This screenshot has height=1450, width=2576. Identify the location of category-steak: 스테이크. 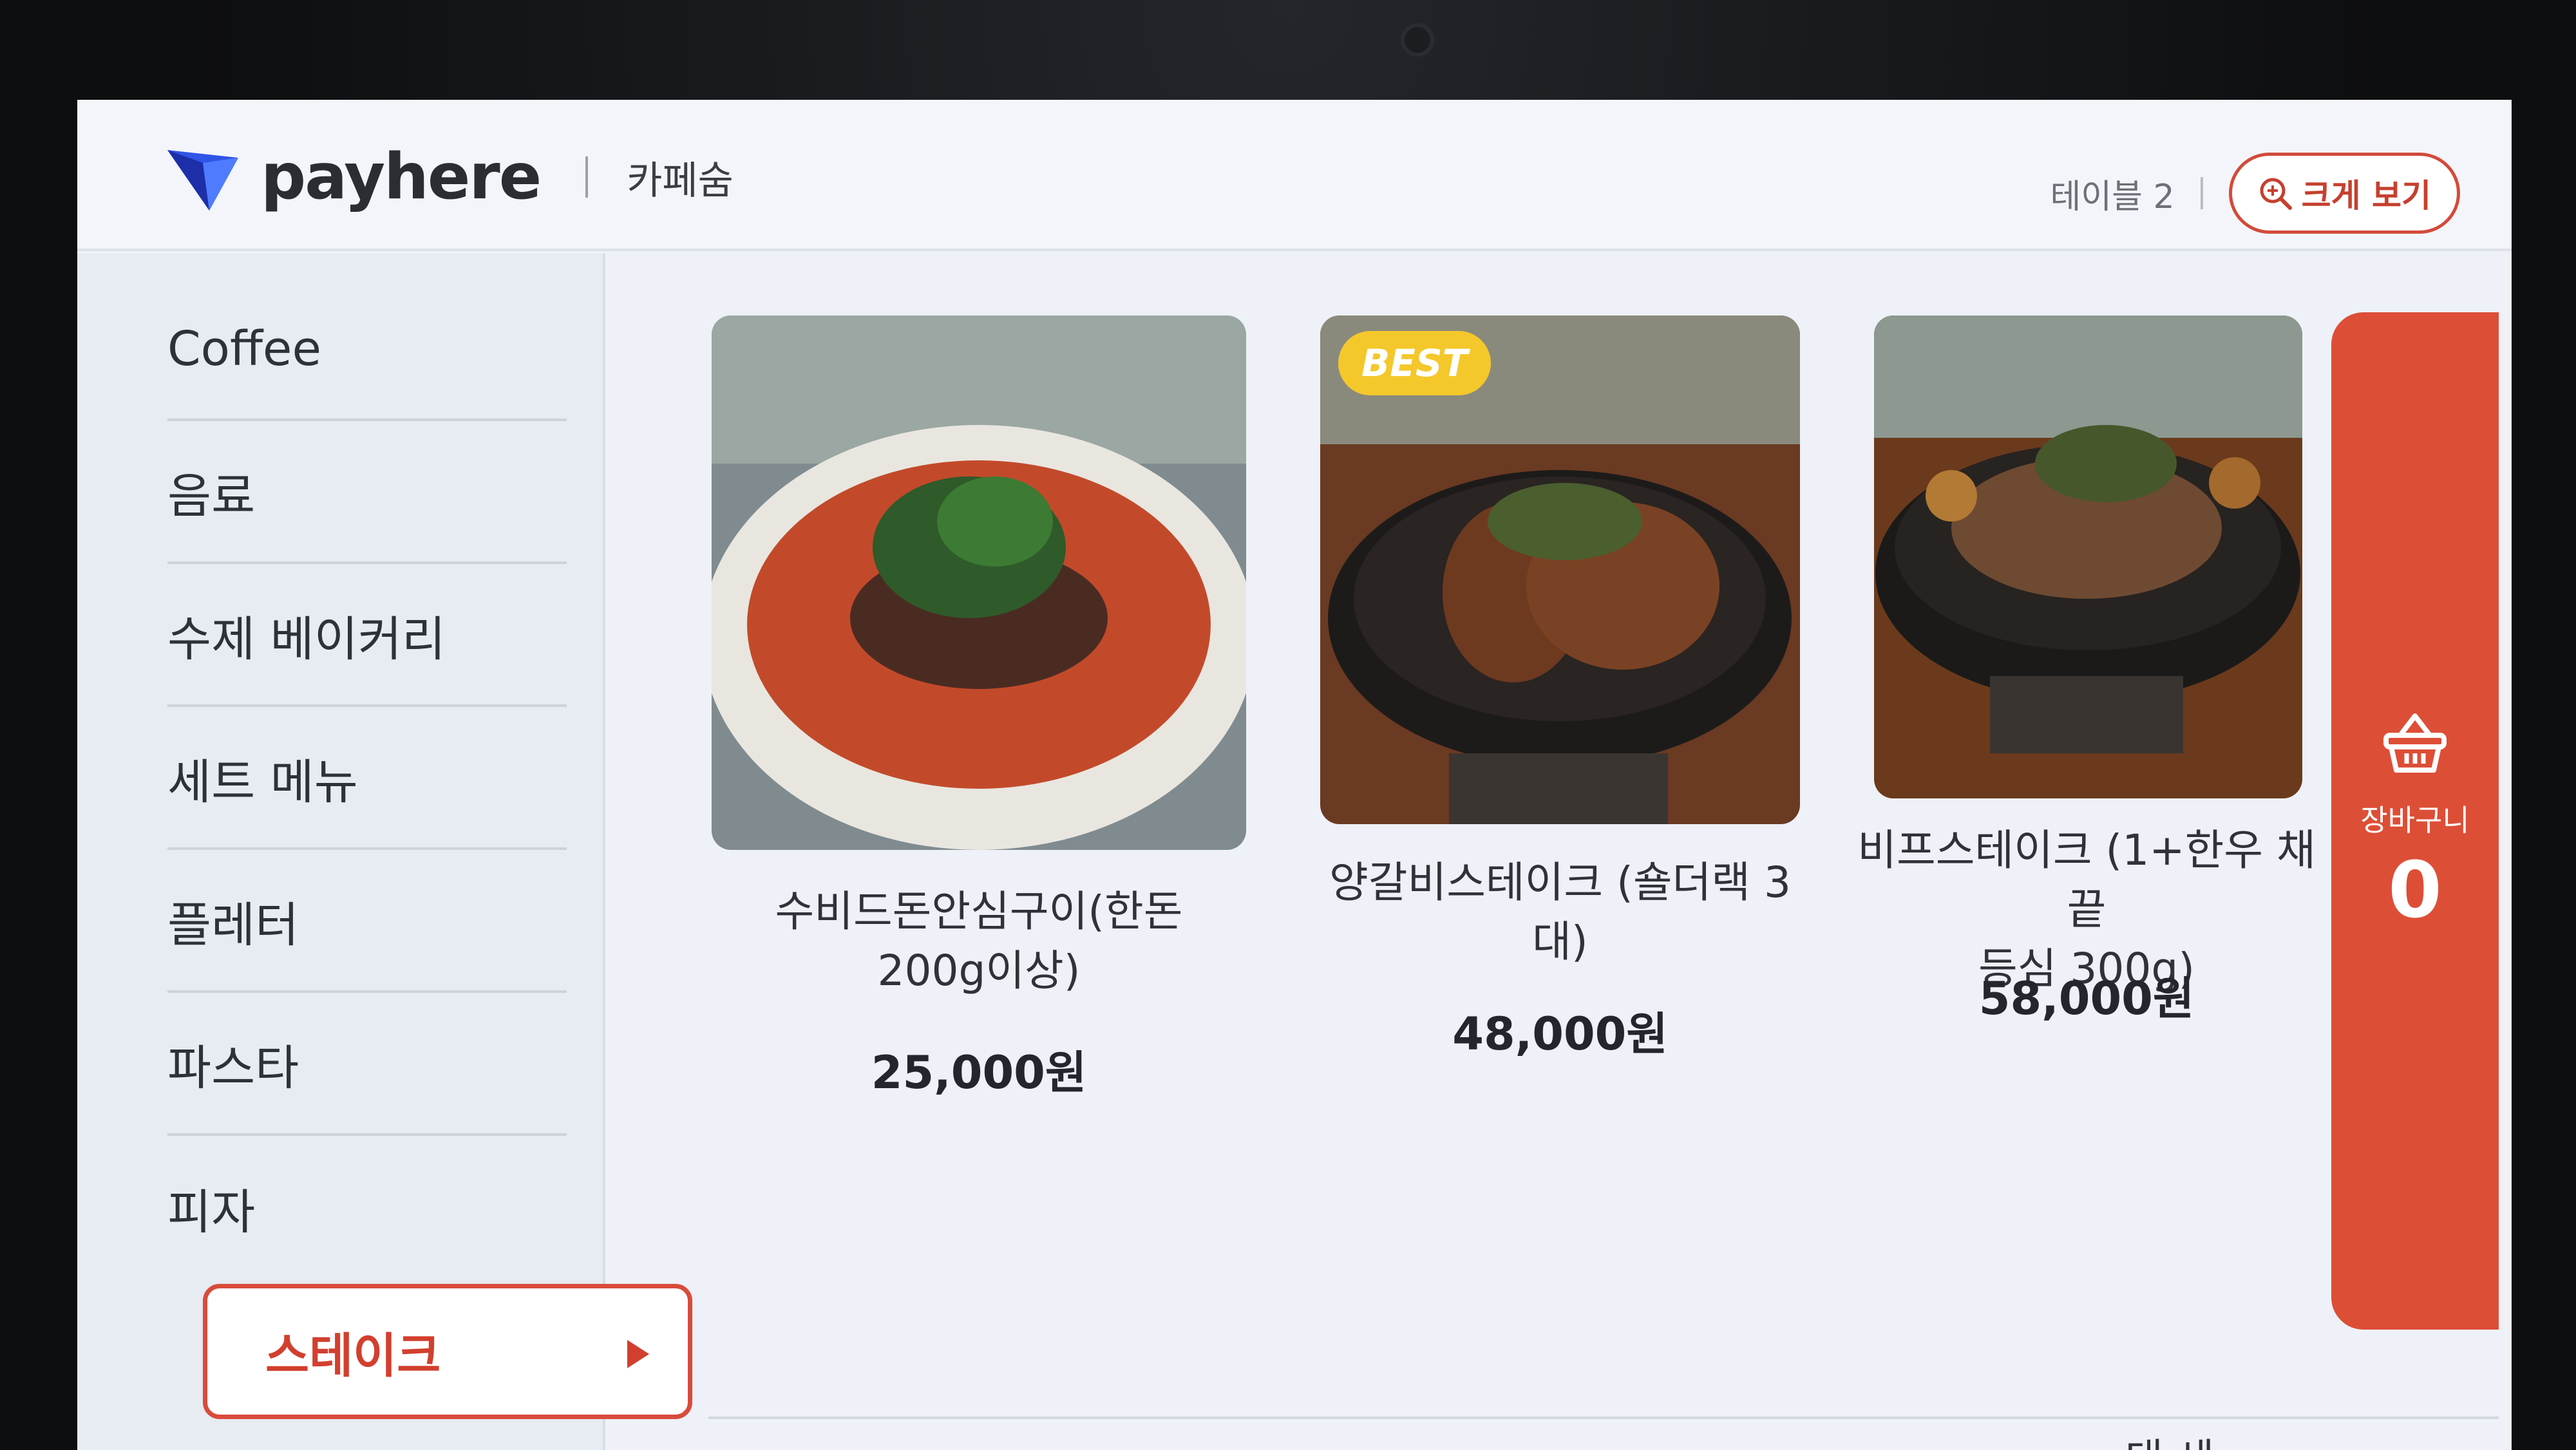
(447, 1352).